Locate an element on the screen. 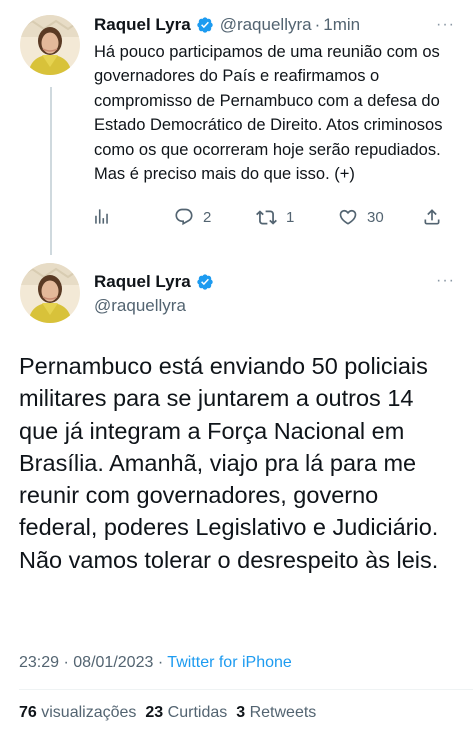 The image size is (473, 731). retweets-stat: 3 Retweets is located at coordinates (276, 712).